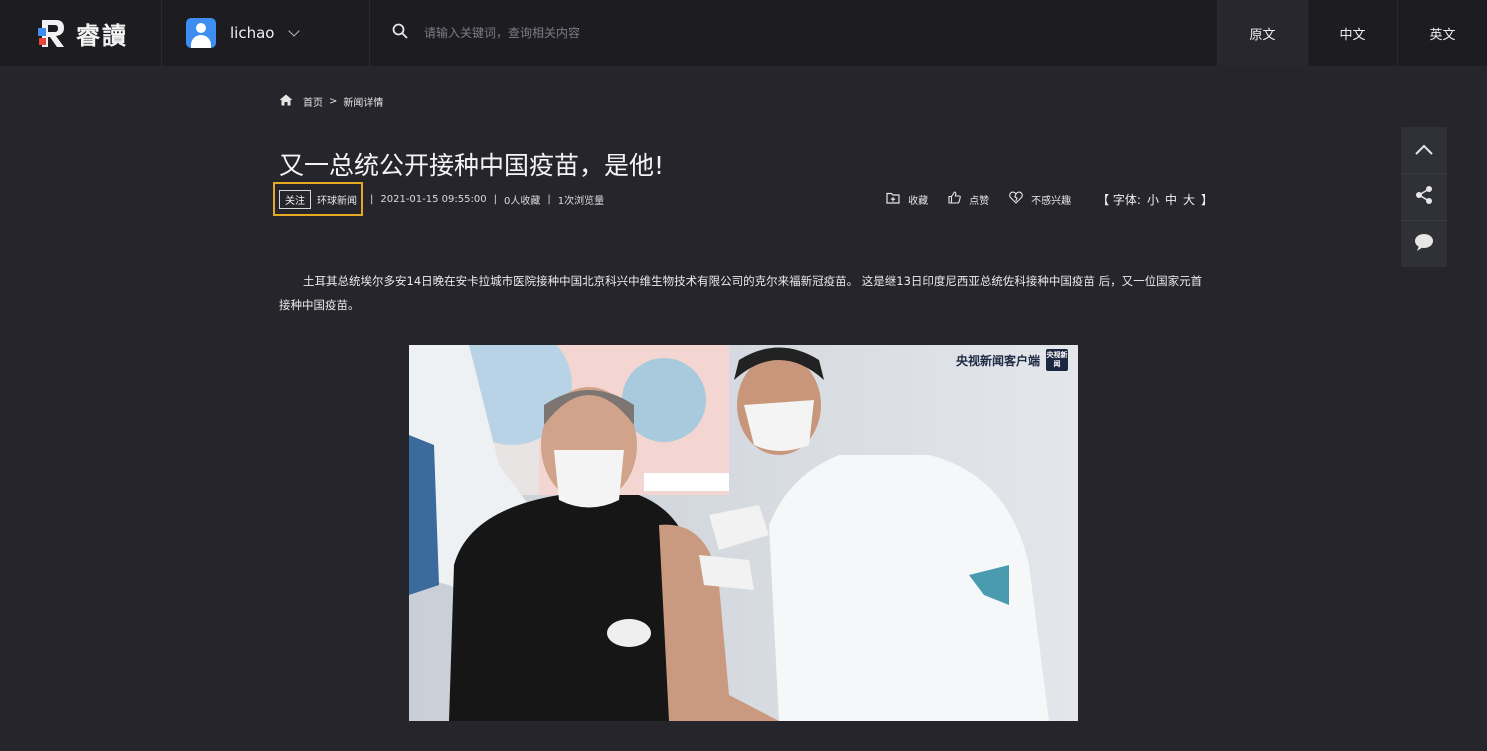  I want to click on username-label: lichao, so click(252, 33).